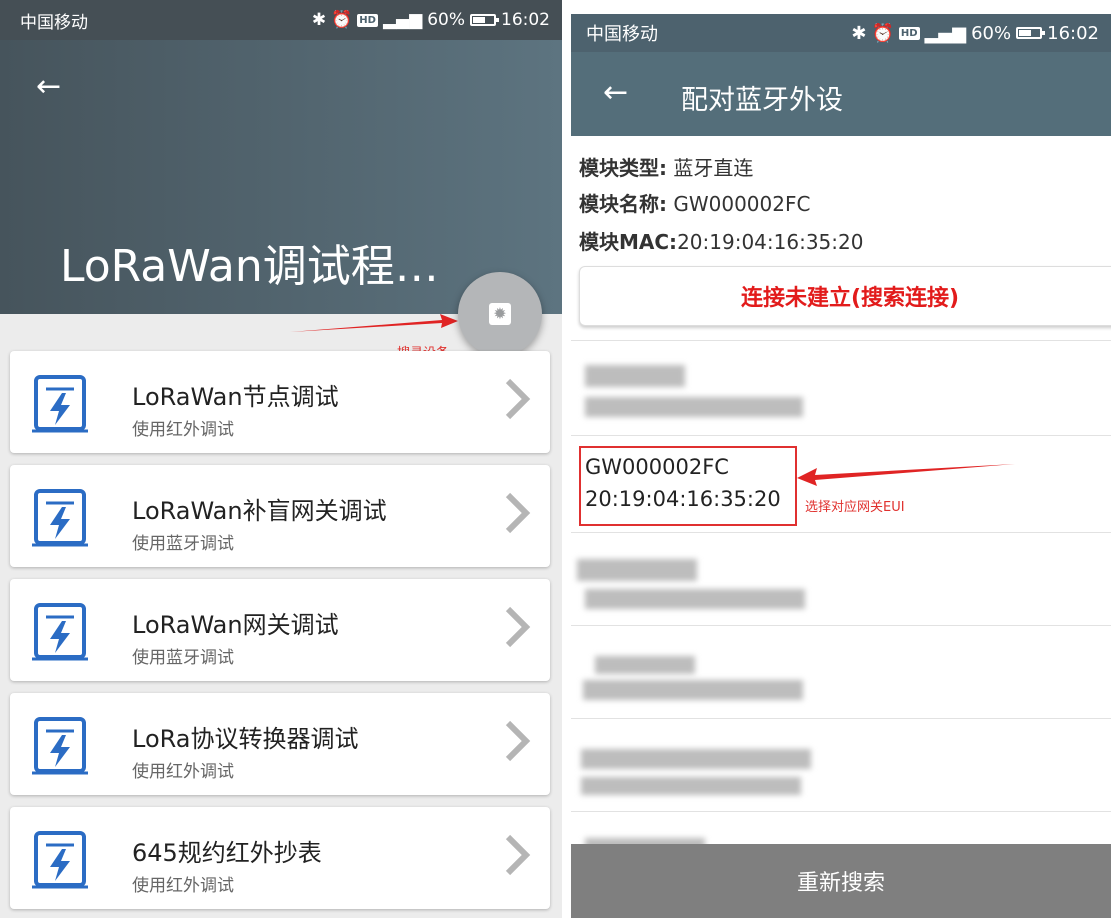  What do you see at coordinates (623, 204) in the screenshot?
I see `module-name-label: 模块名称:` at bounding box center [623, 204].